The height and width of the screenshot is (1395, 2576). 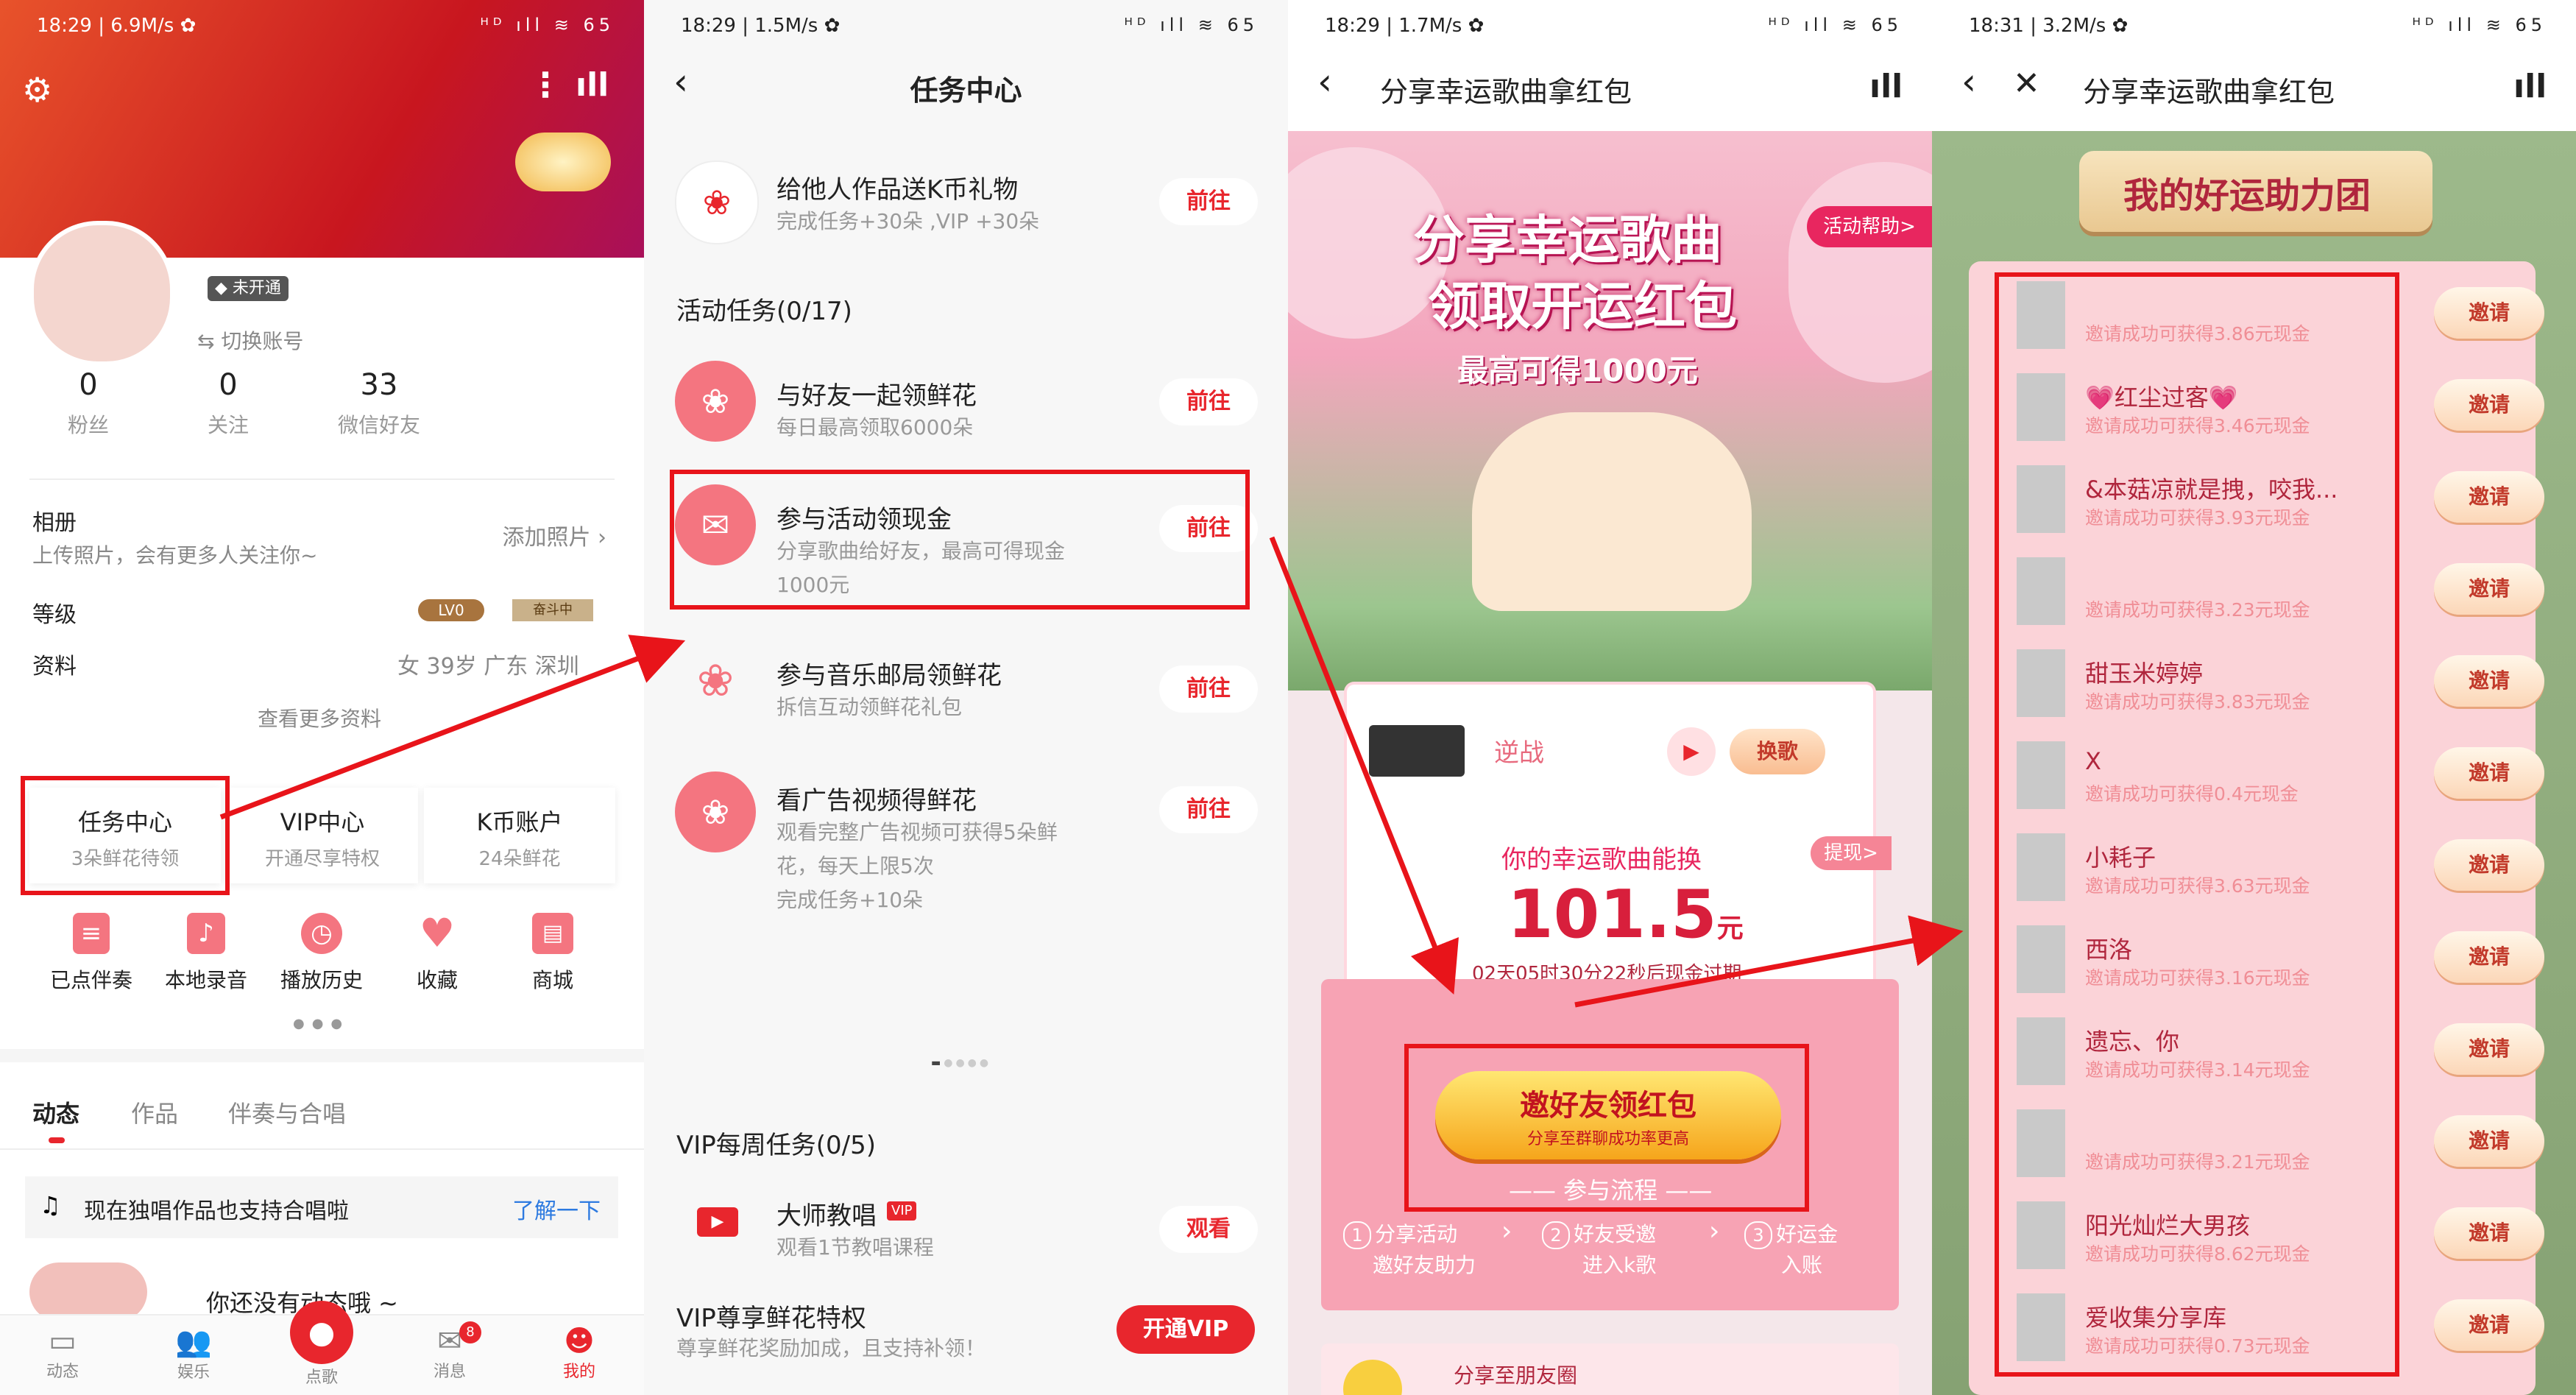 What do you see at coordinates (1364, 766) in the screenshot?
I see `arrow-activity-cash` at bounding box center [1364, 766].